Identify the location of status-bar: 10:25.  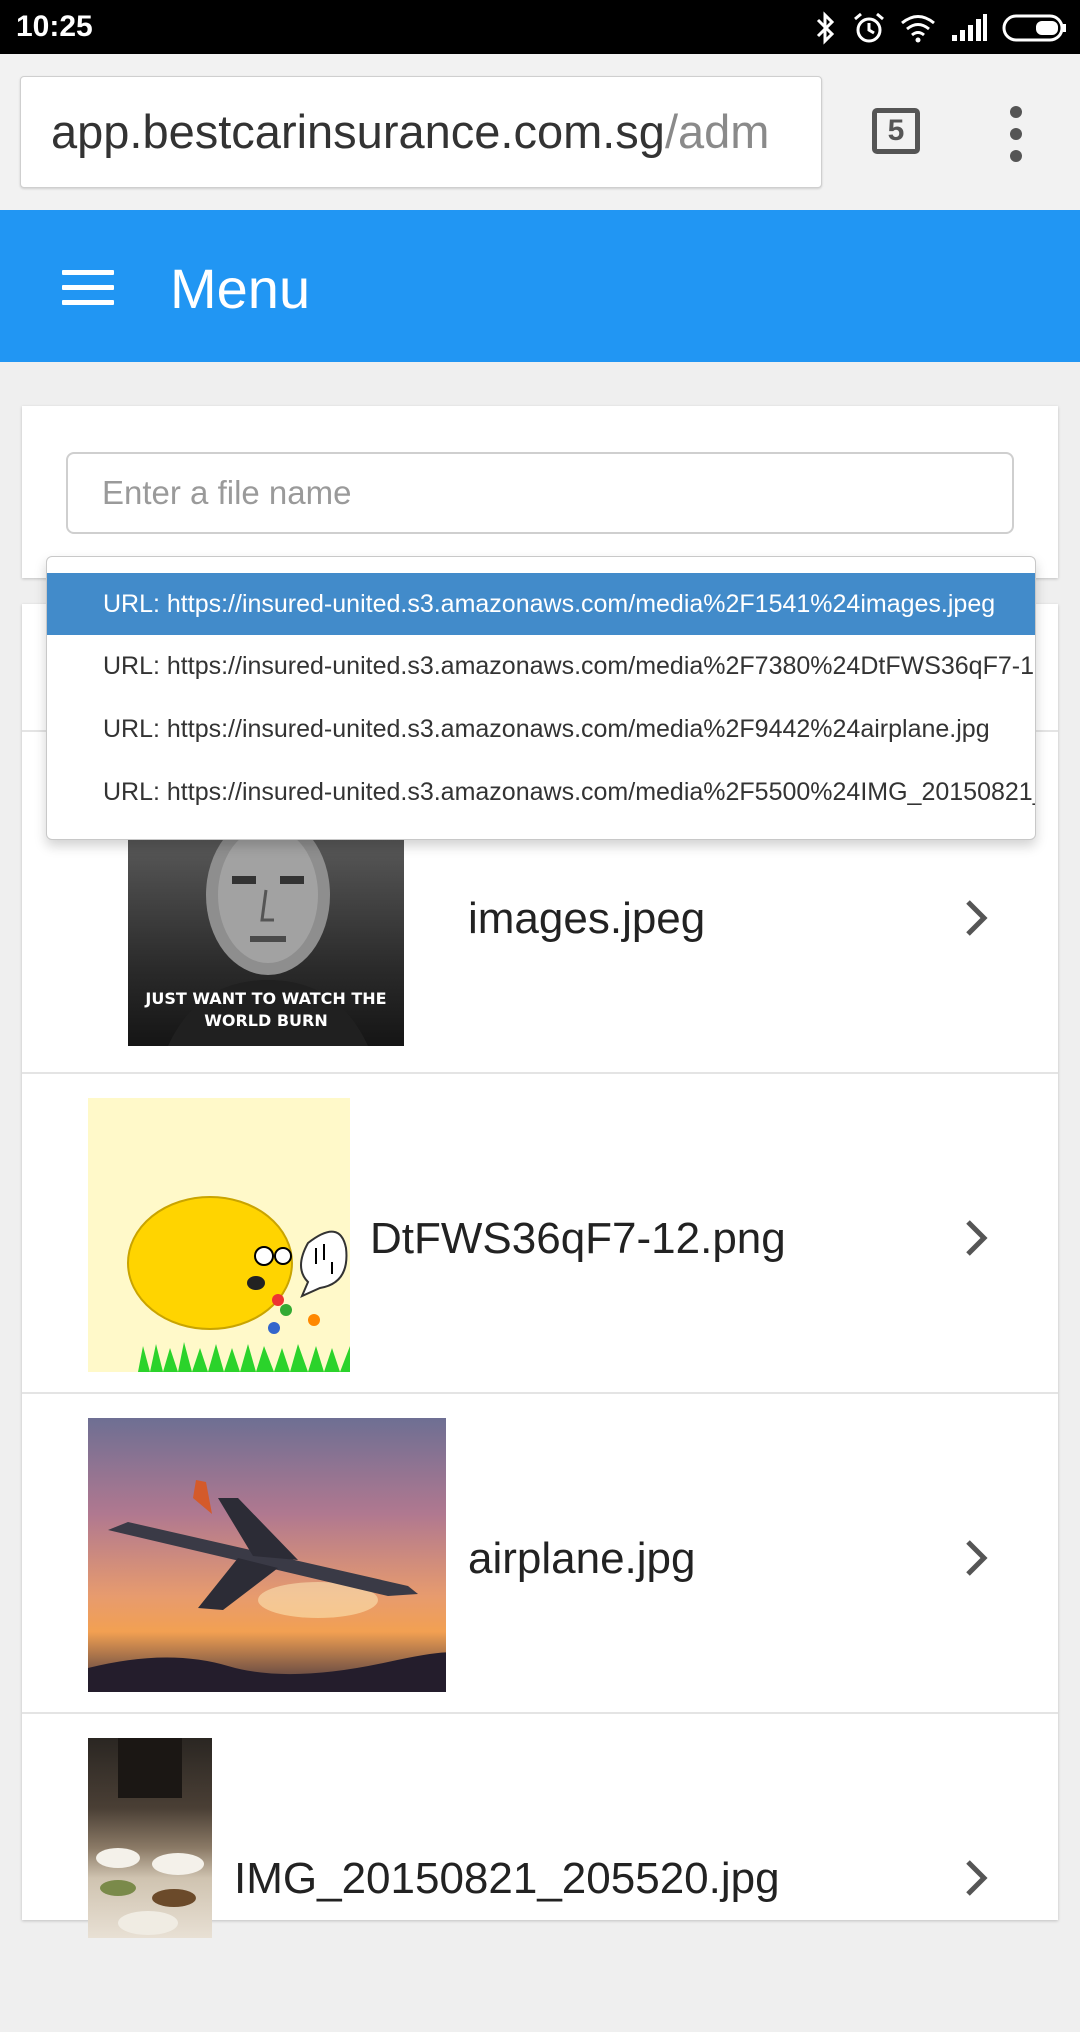
(540, 27).